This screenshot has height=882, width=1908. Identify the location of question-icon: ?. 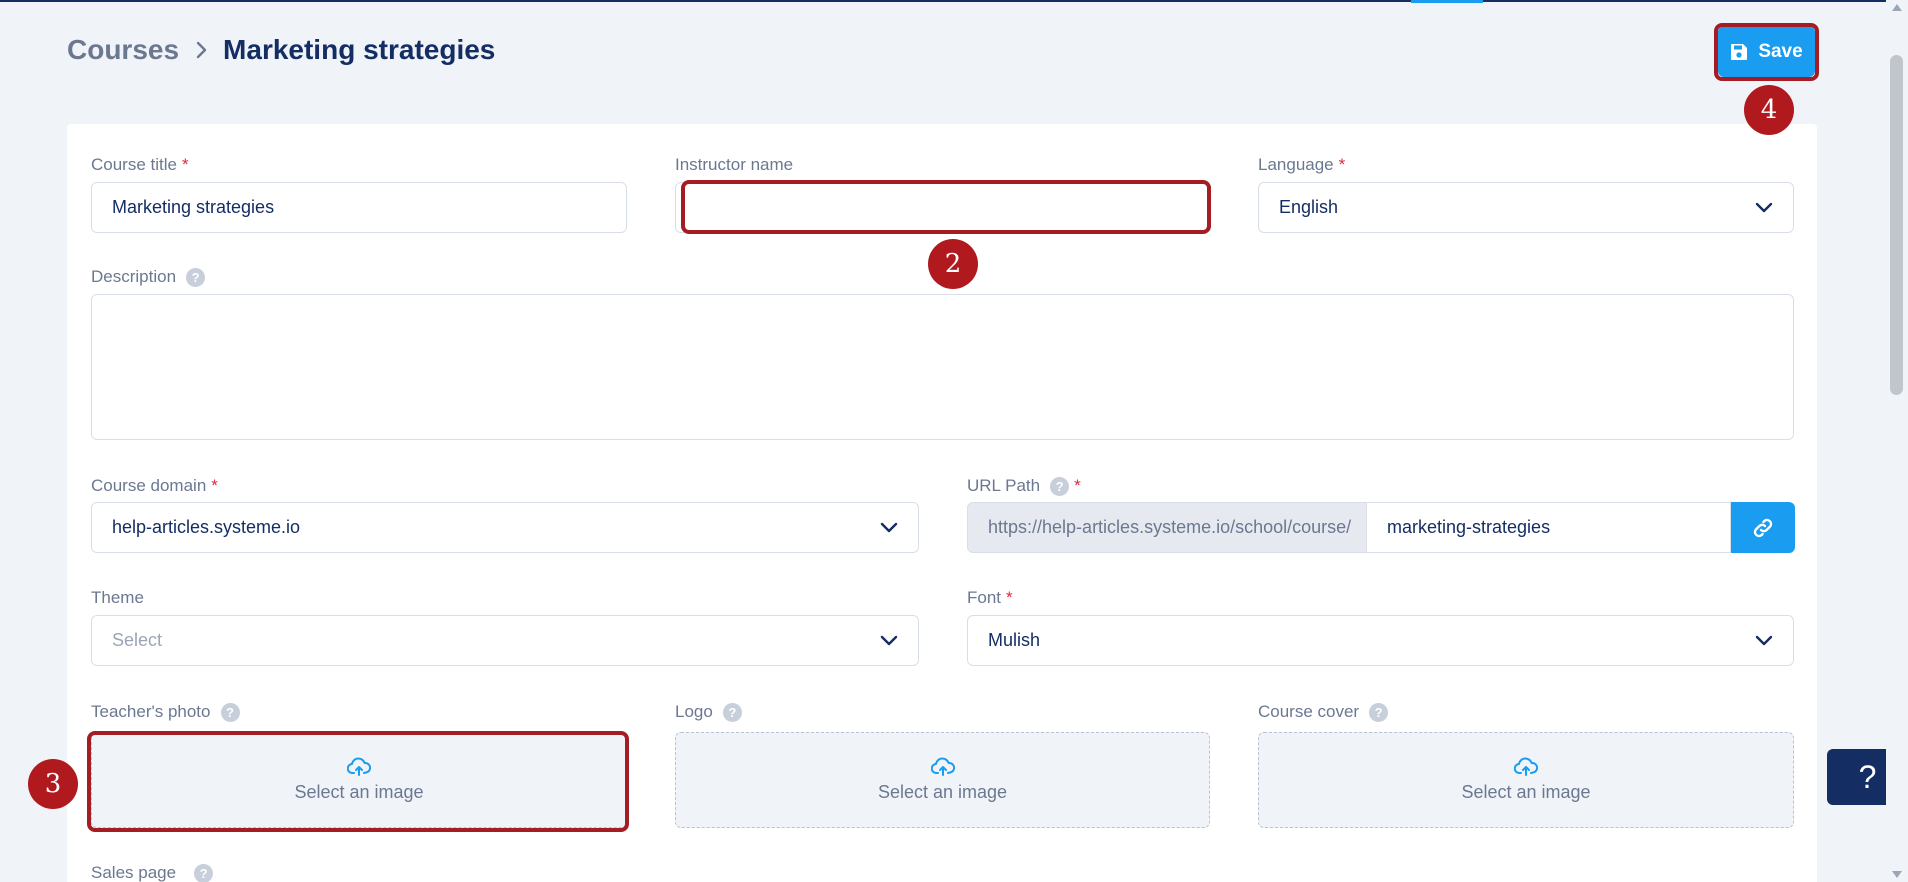
(1867, 776).